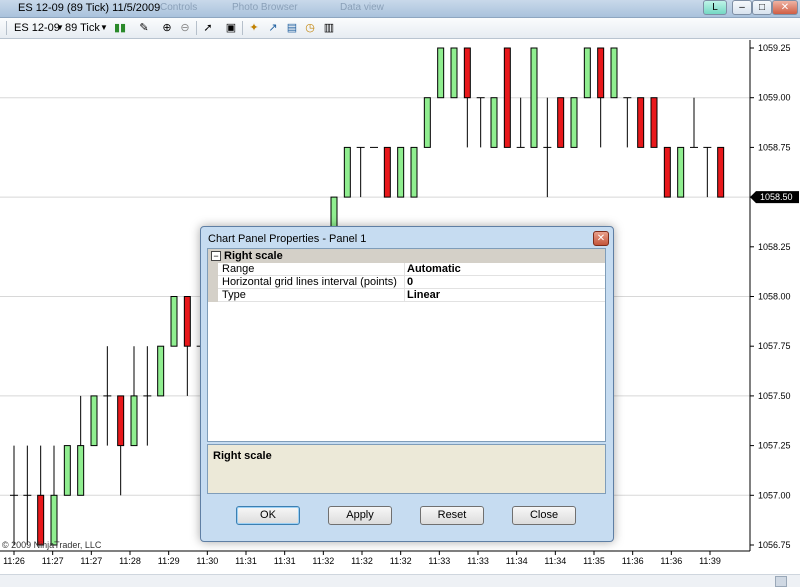 This screenshot has width=800, height=587. I want to click on ok-button: OK, so click(268, 515).